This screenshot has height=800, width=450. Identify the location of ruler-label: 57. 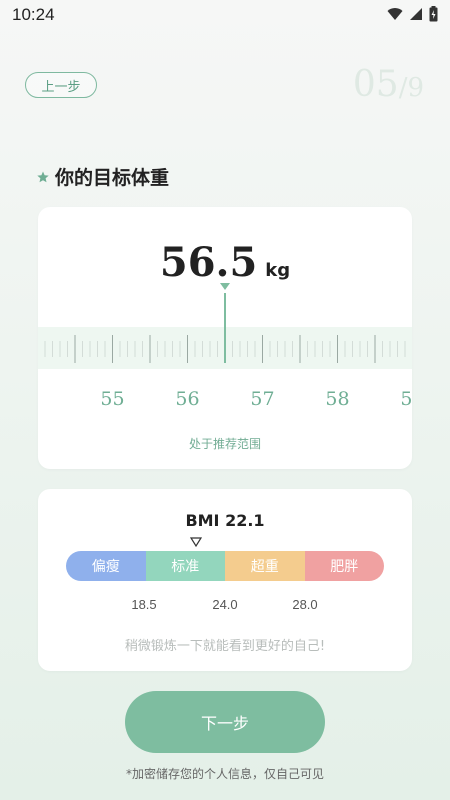
(262, 399).